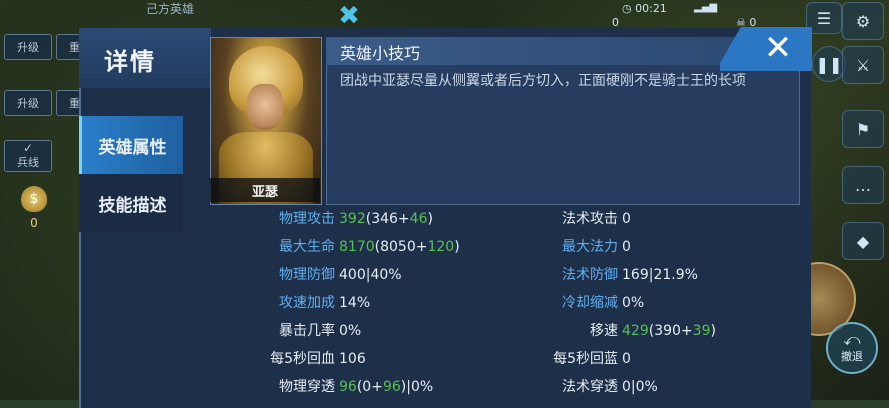  I want to click on stat-value-part: 46, so click(418, 219).